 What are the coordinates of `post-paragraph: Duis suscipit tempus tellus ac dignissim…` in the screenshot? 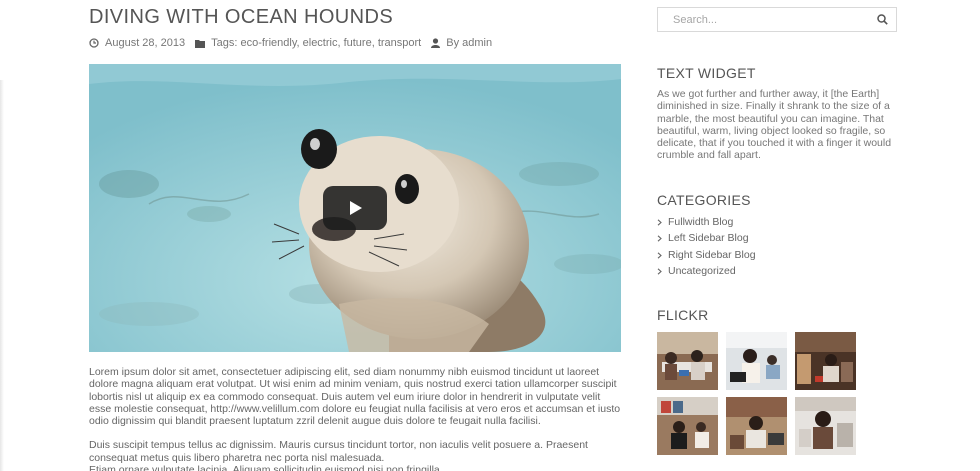 It's located at (338, 455).